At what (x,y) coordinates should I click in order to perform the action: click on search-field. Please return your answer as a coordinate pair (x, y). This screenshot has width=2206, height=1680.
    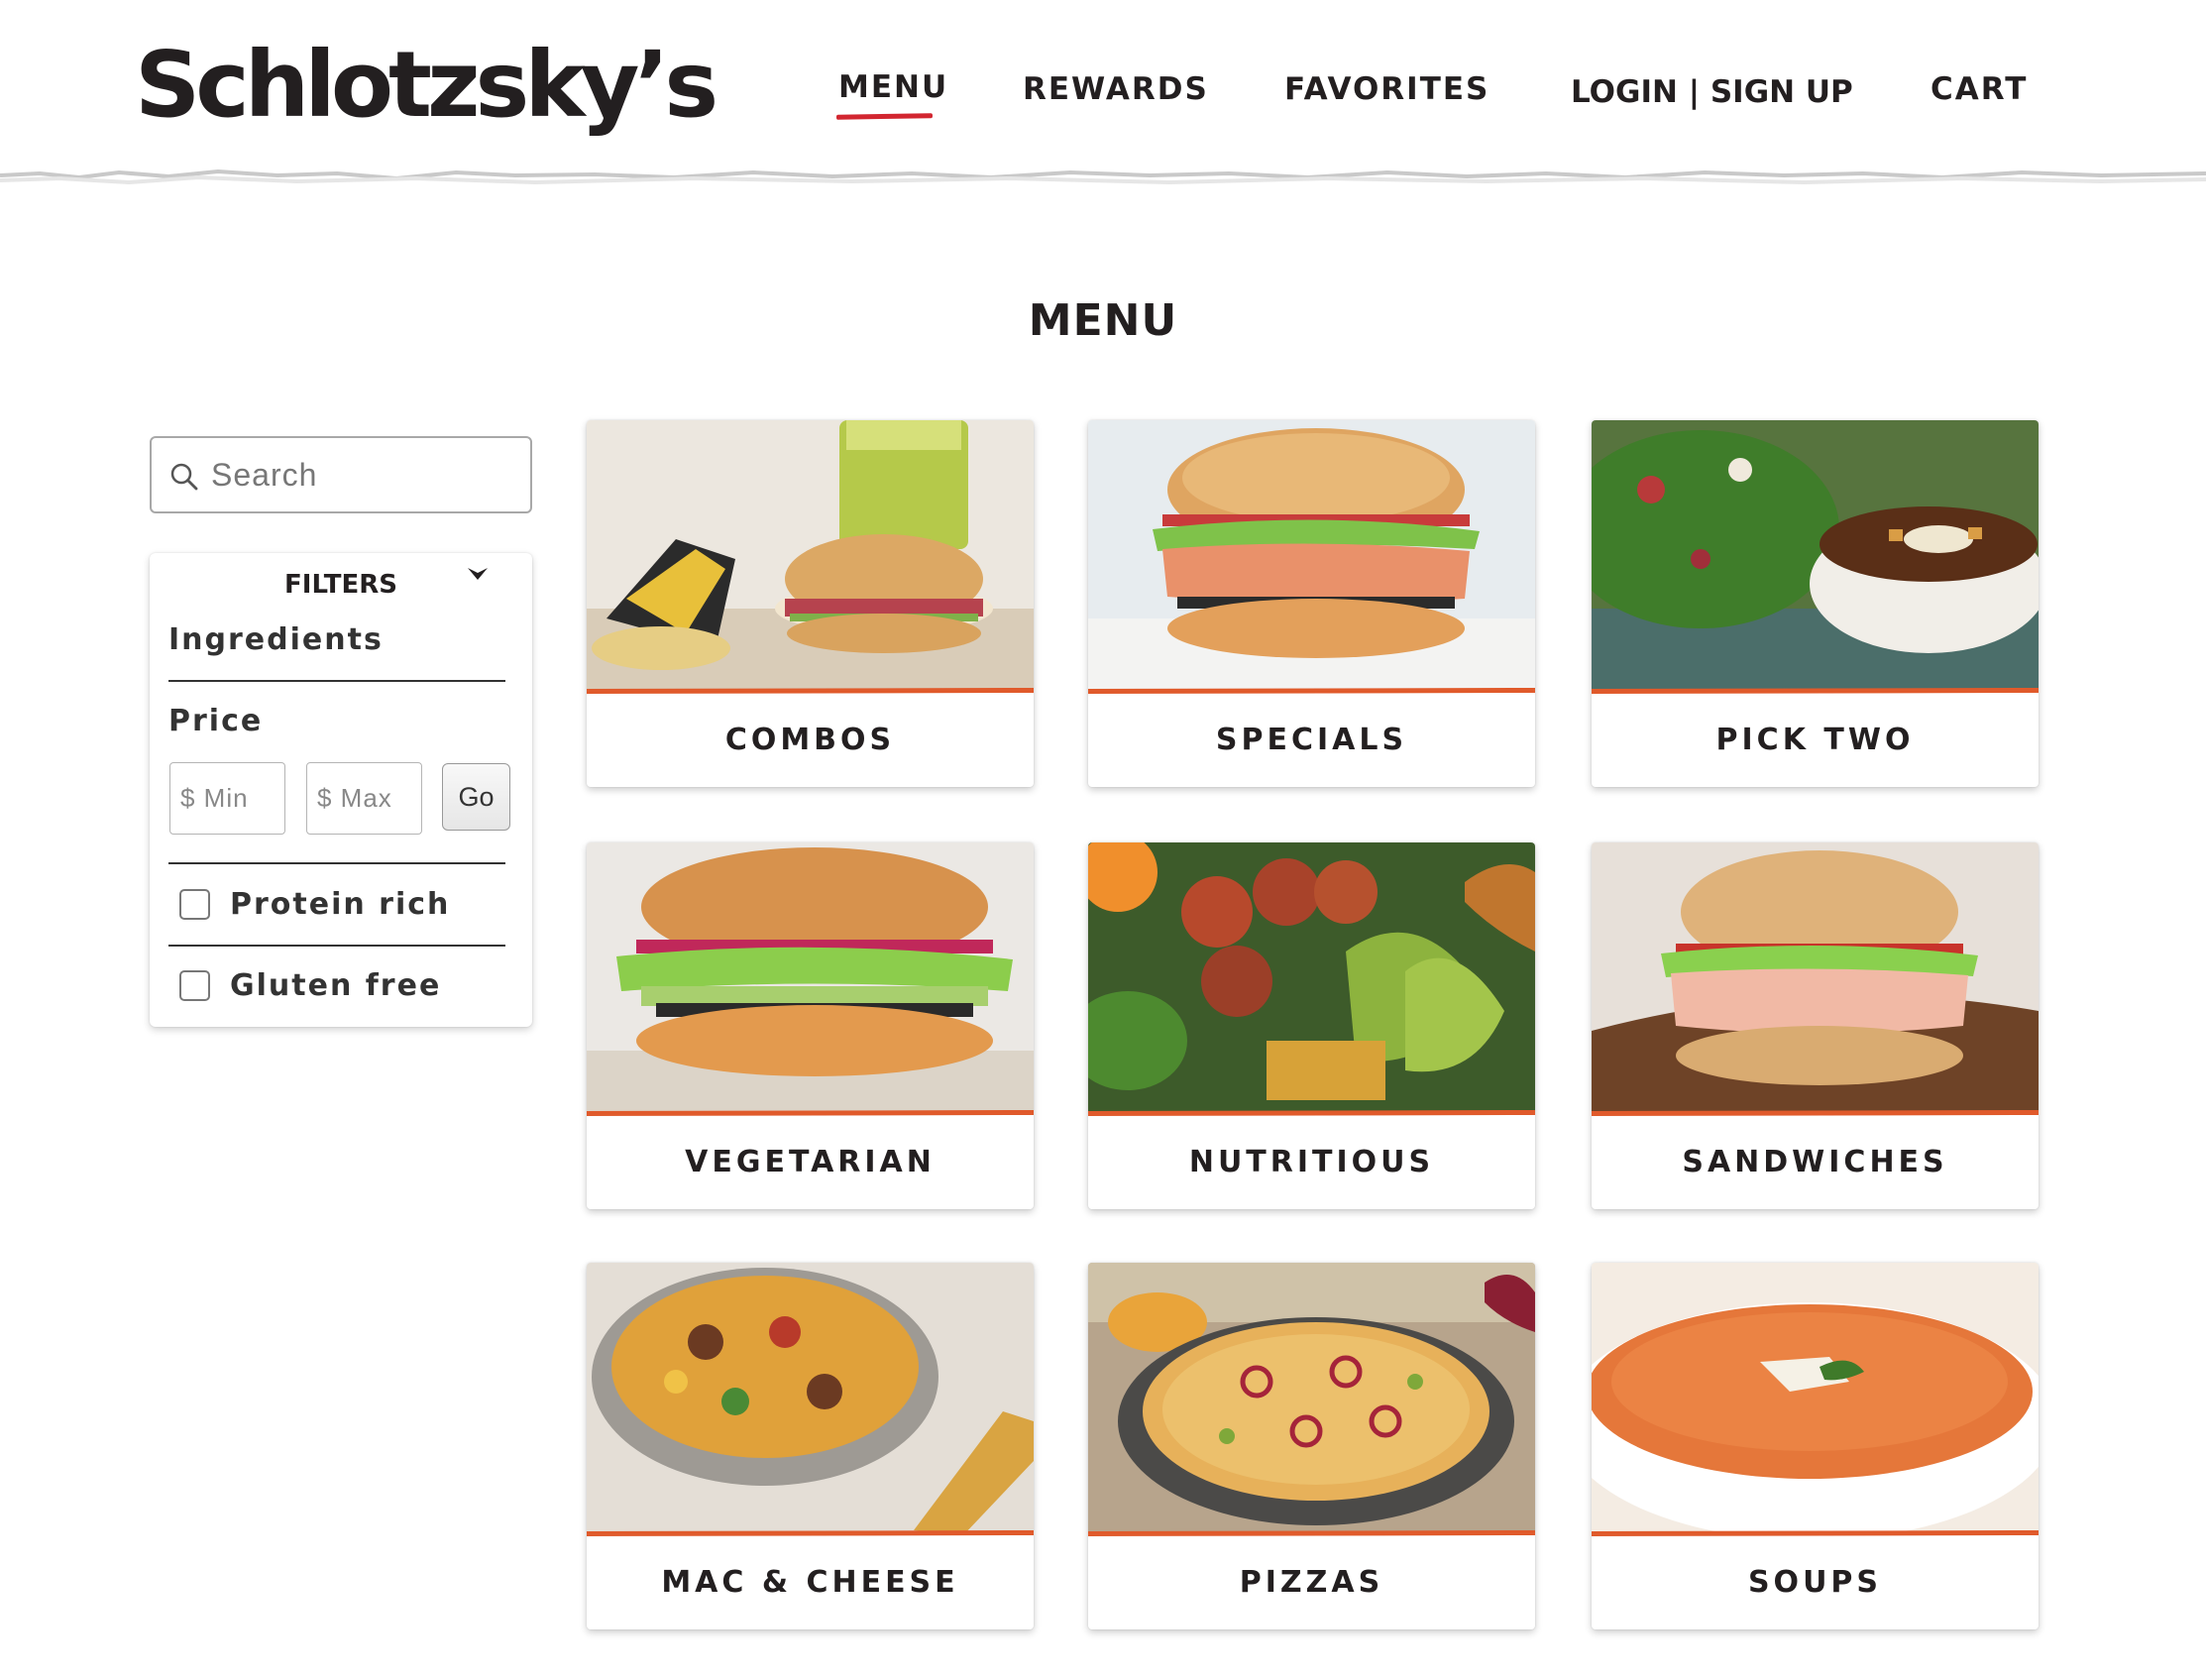
    Looking at the image, I should click on (341, 474).